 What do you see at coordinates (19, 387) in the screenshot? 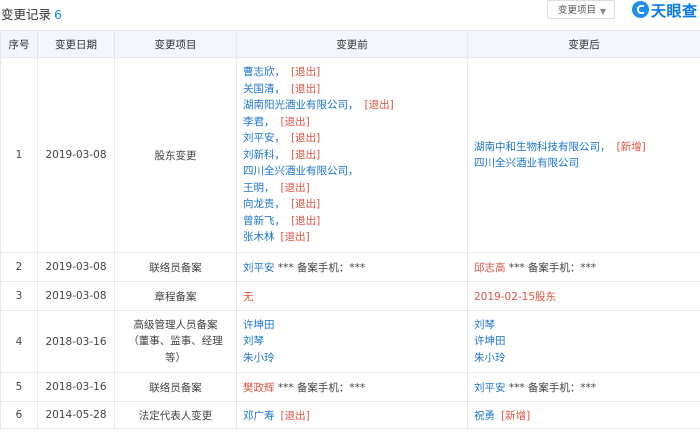
I see `row-index: 5` at bounding box center [19, 387].